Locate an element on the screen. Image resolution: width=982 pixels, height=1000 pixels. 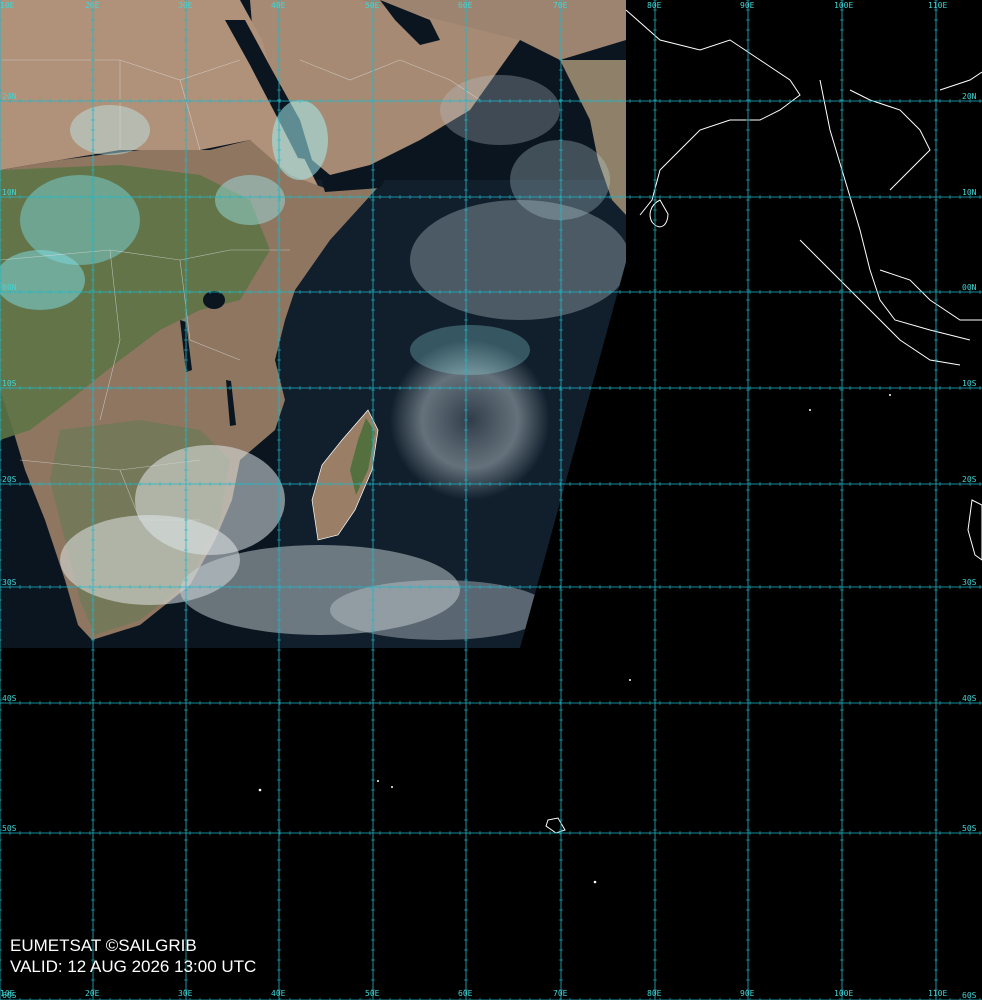
source-credit: EUMETSAT ©SAILGRIB is located at coordinates (103, 945).